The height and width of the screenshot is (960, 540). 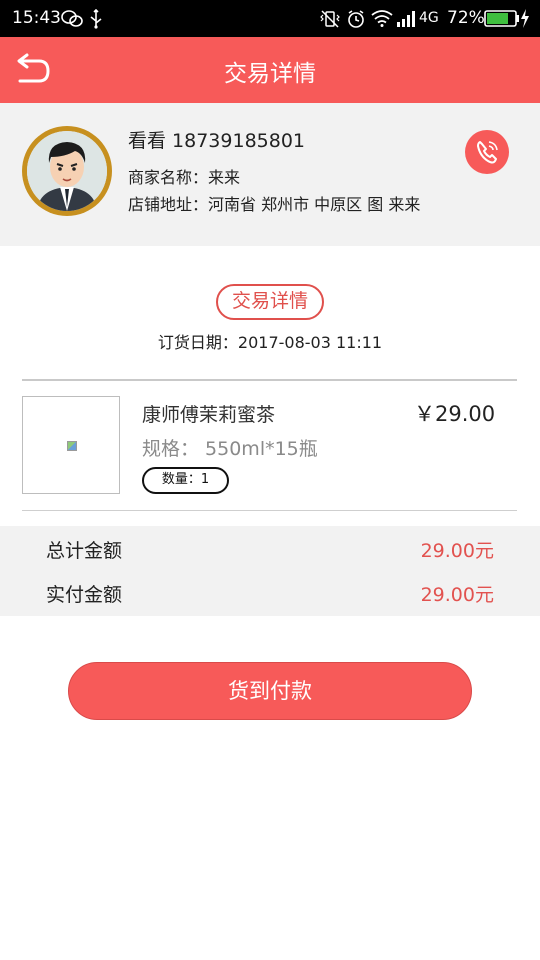 I want to click on status-time: 15:43, so click(x=36, y=18).